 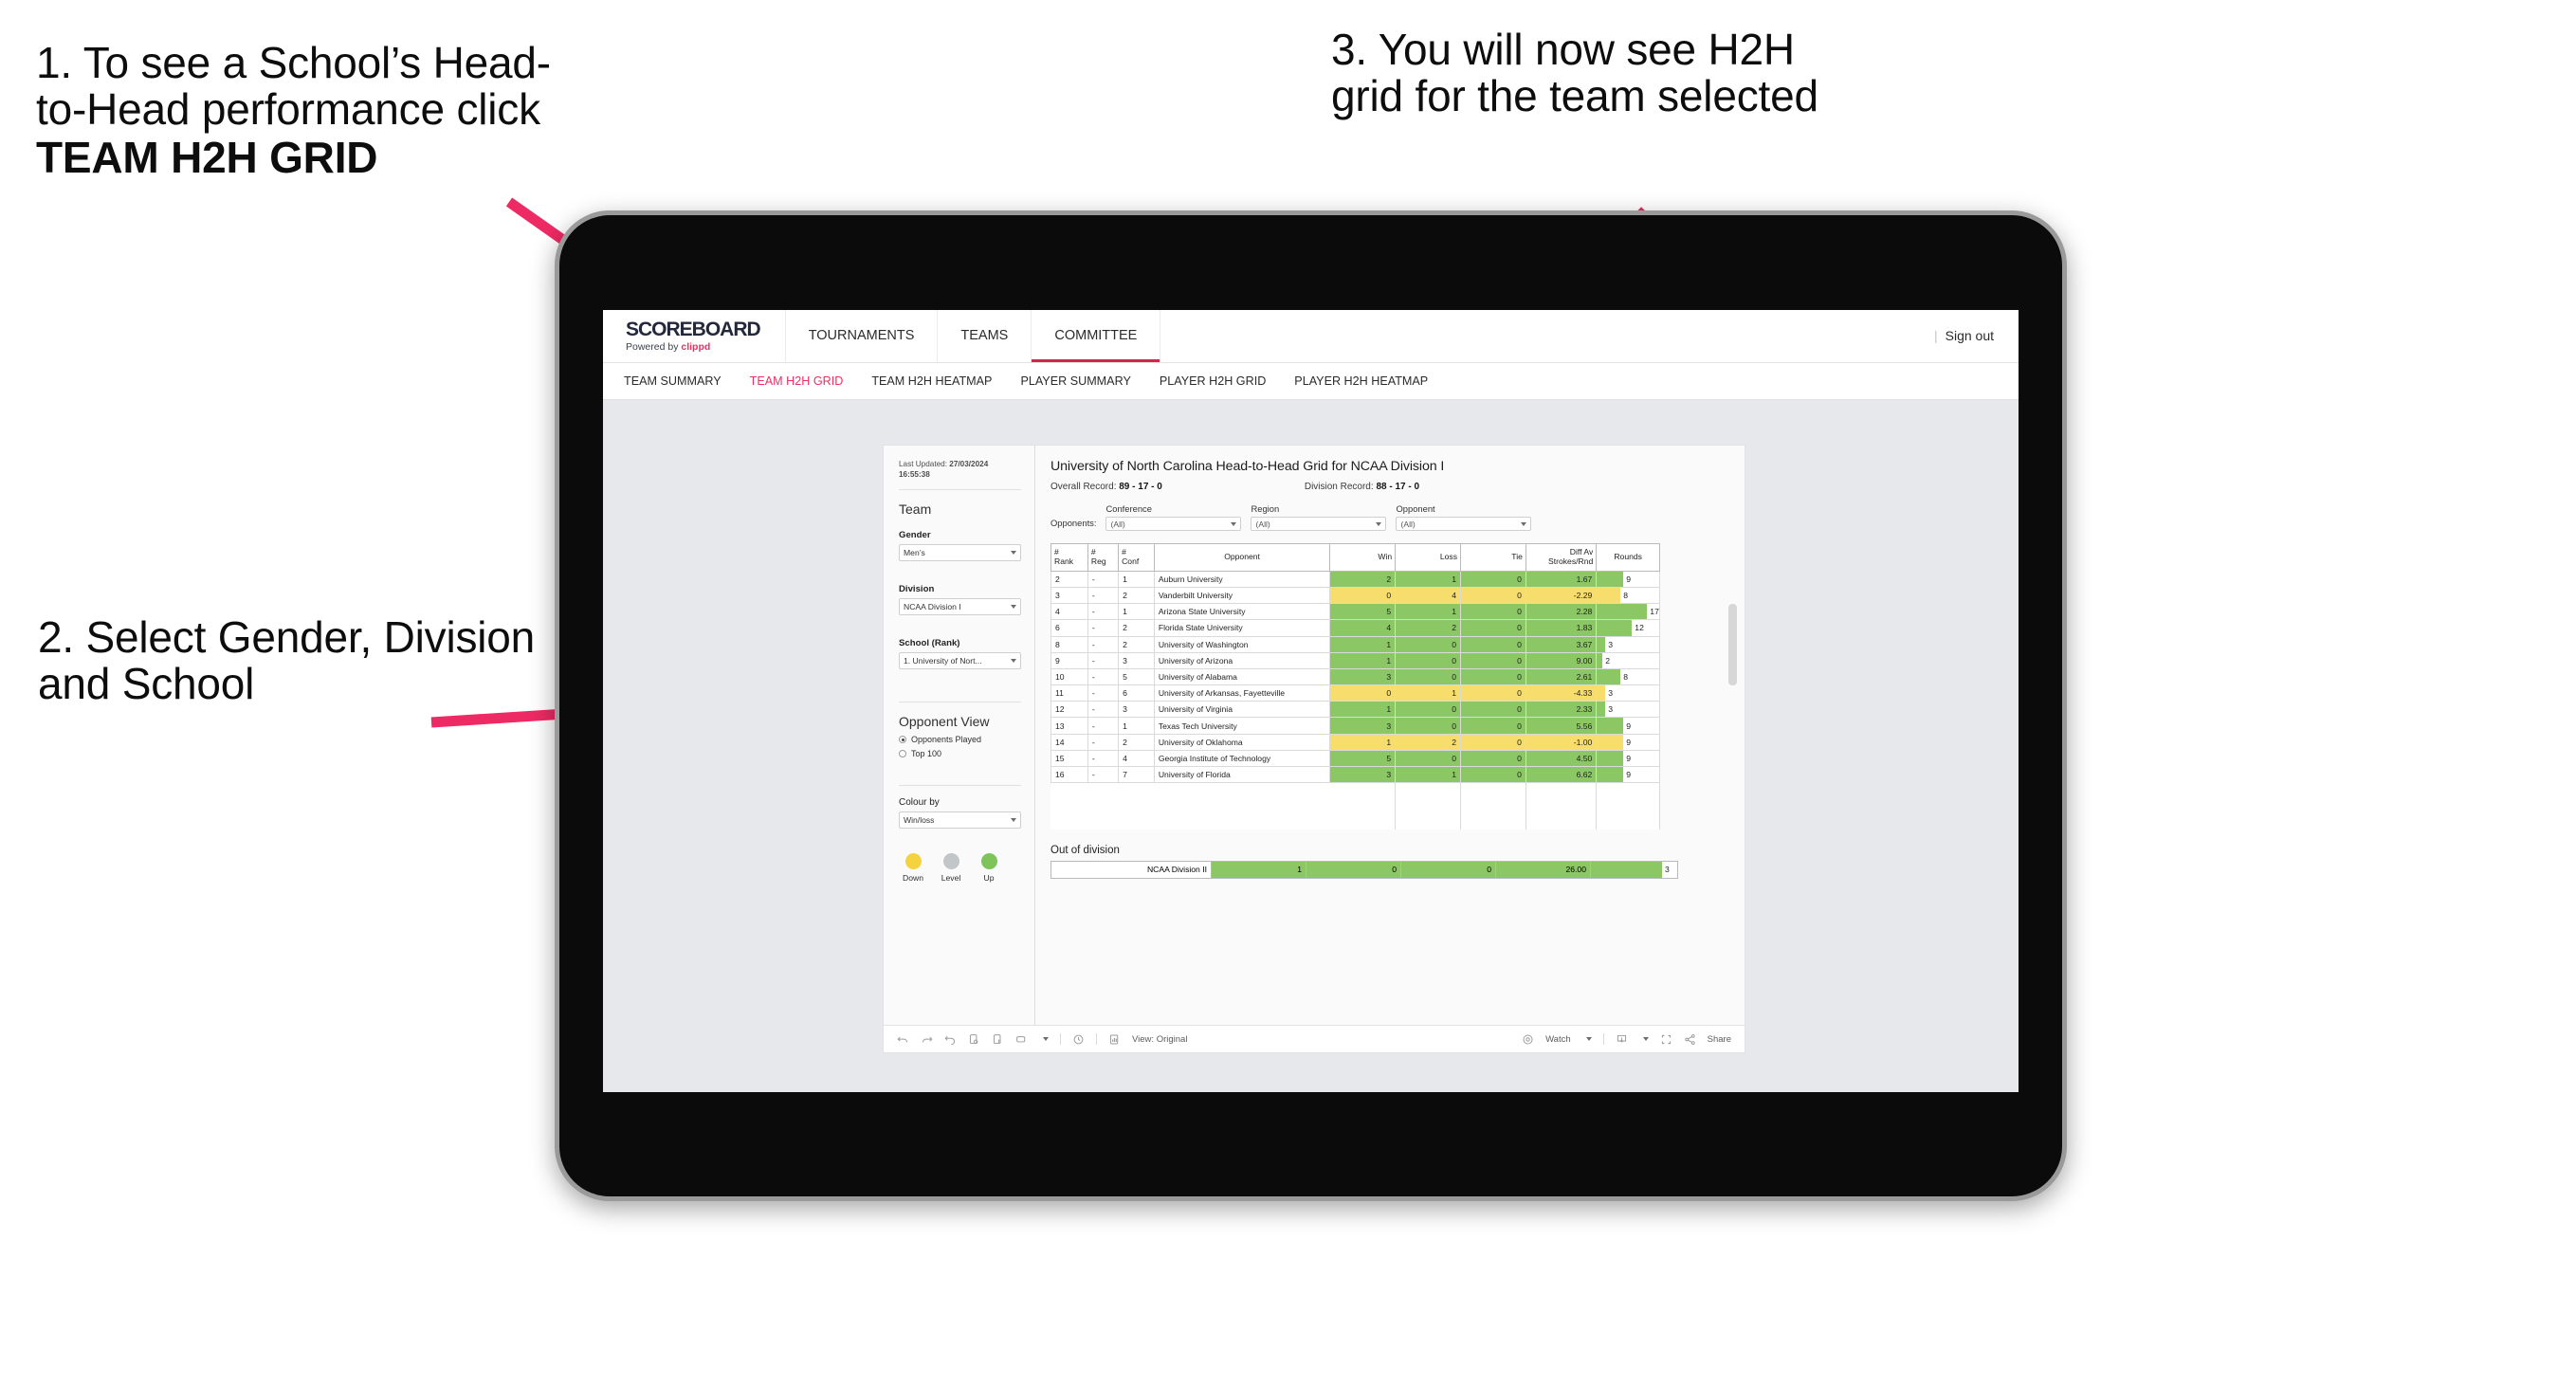 What do you see at coordinates (1355, 595) in the screenshot?
I see `table-row: 3-2 Vanderbilt University 0 4 0 -2.29 8` at bounding box center [1355, 595].